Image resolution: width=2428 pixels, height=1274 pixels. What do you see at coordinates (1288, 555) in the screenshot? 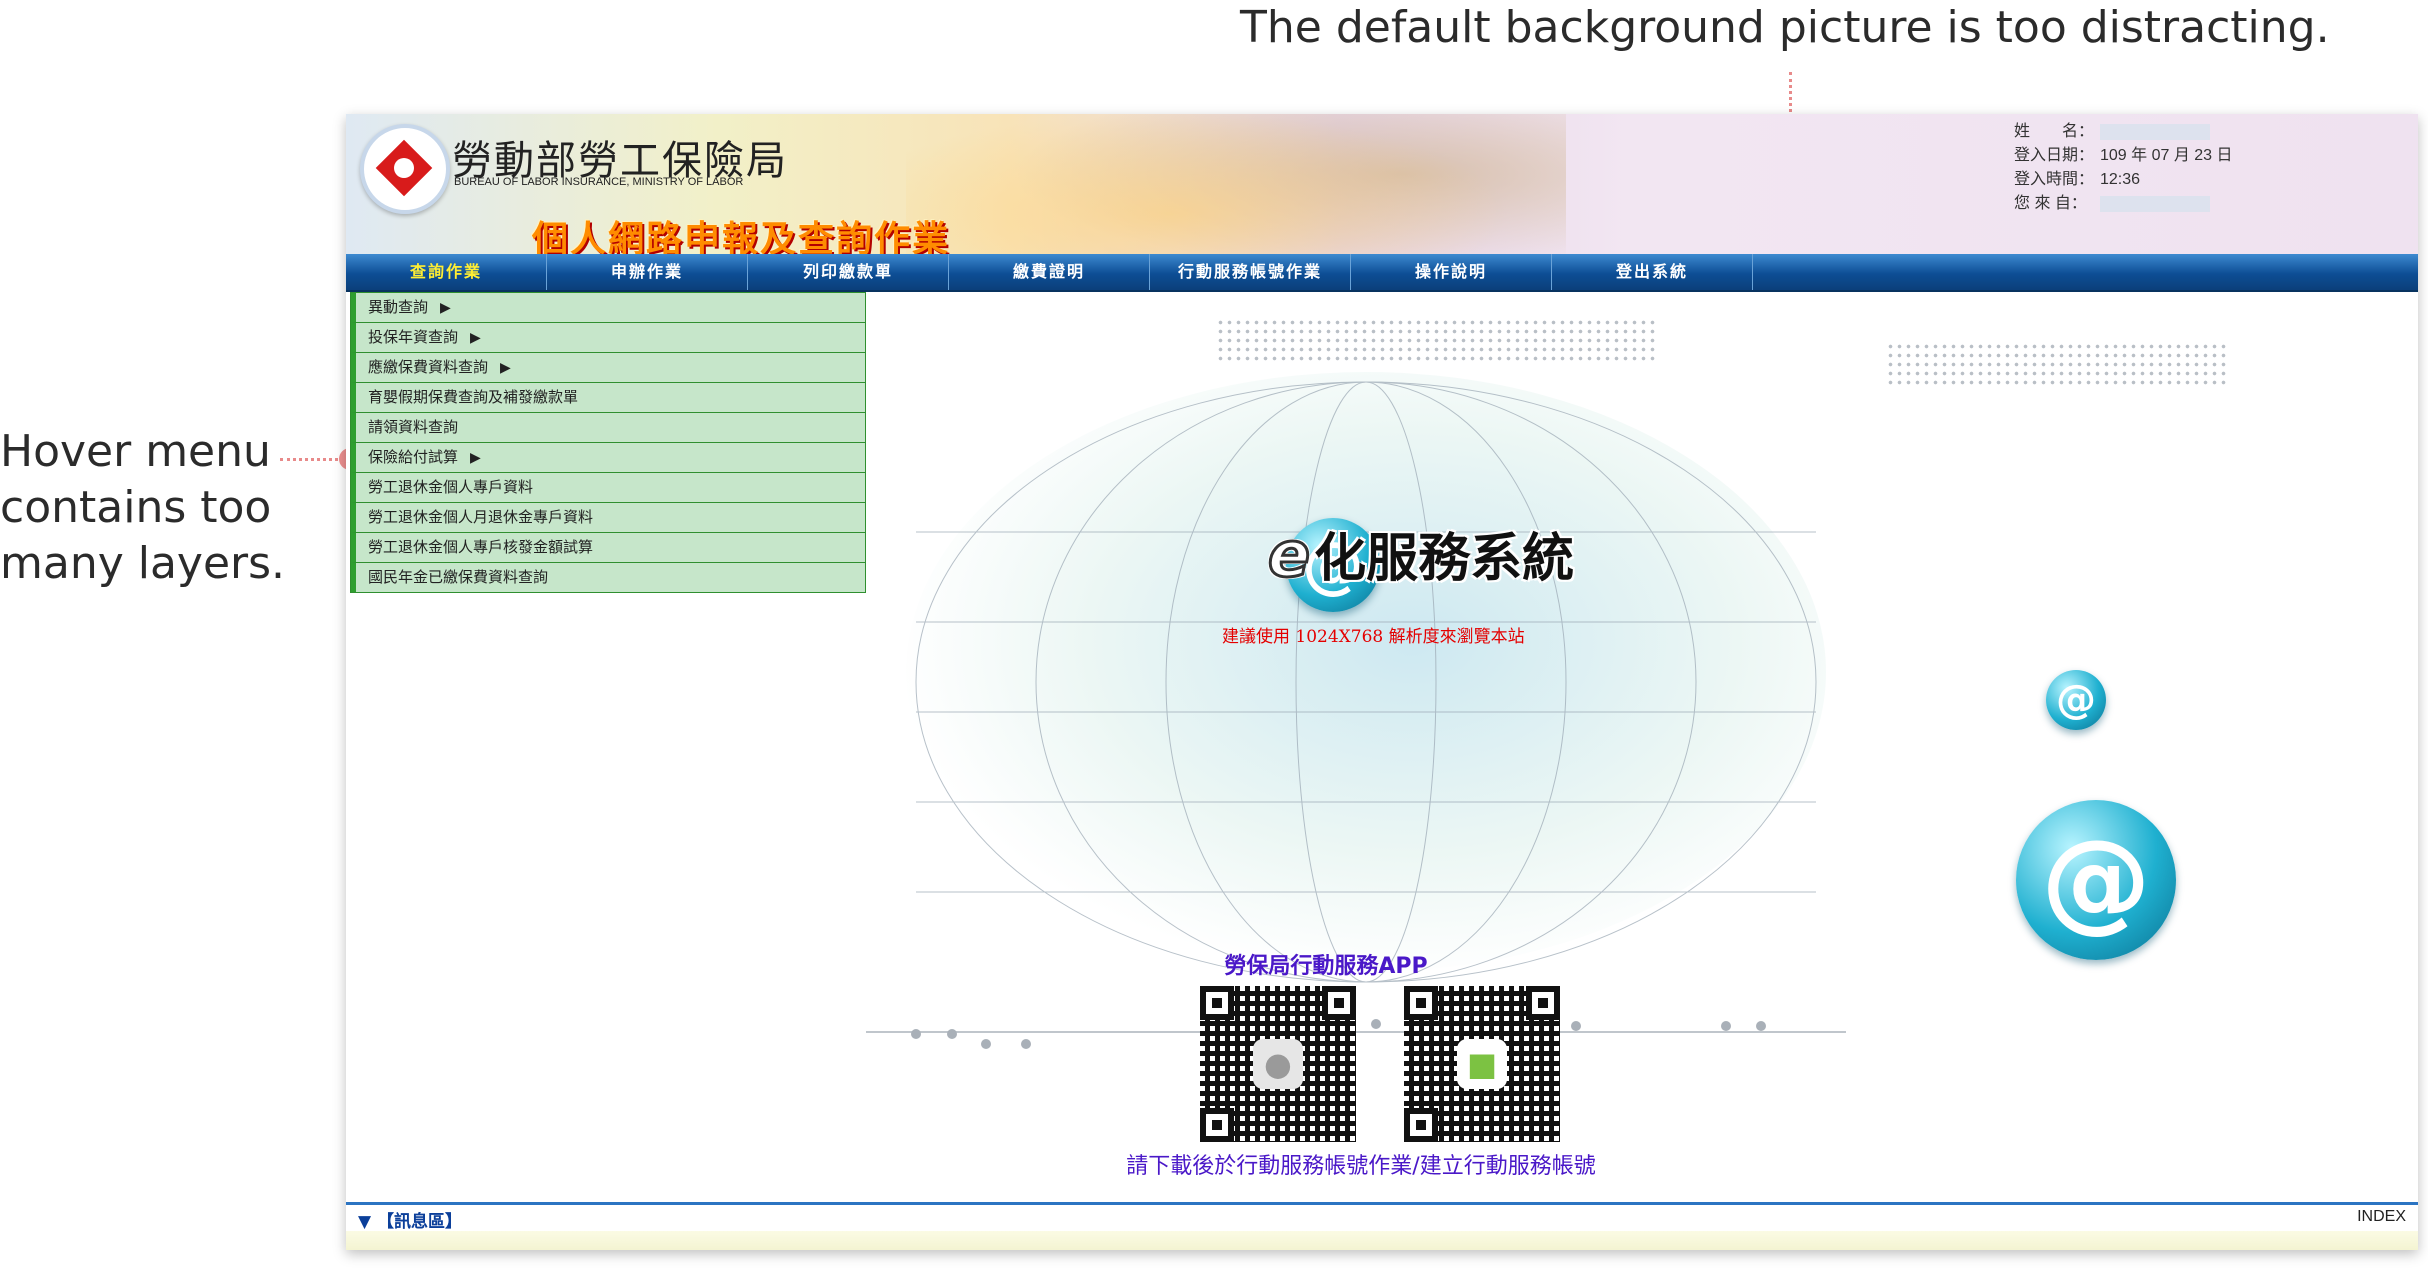
I see `e-logo-icon: e` at bounding box center [1288, 555].